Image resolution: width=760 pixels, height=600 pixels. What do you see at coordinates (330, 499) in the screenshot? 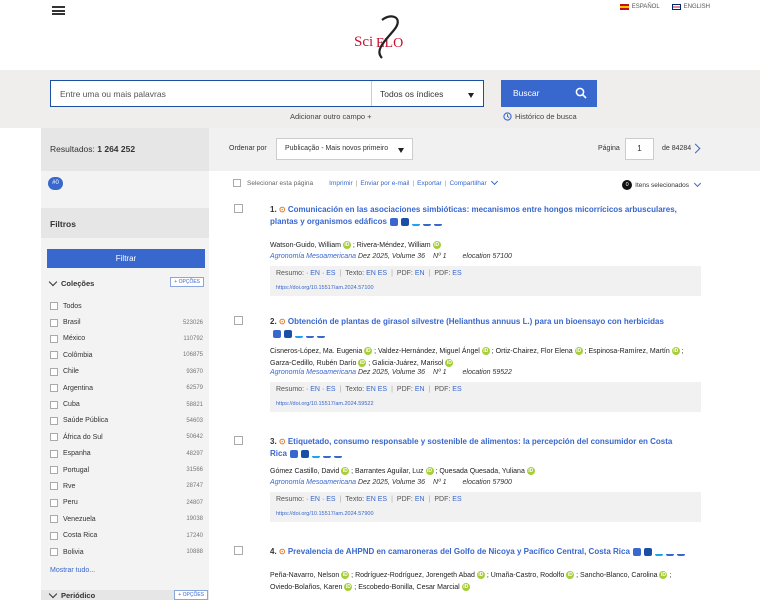
I see `abstract-es-link: ES` at bounding box center [330, 499].